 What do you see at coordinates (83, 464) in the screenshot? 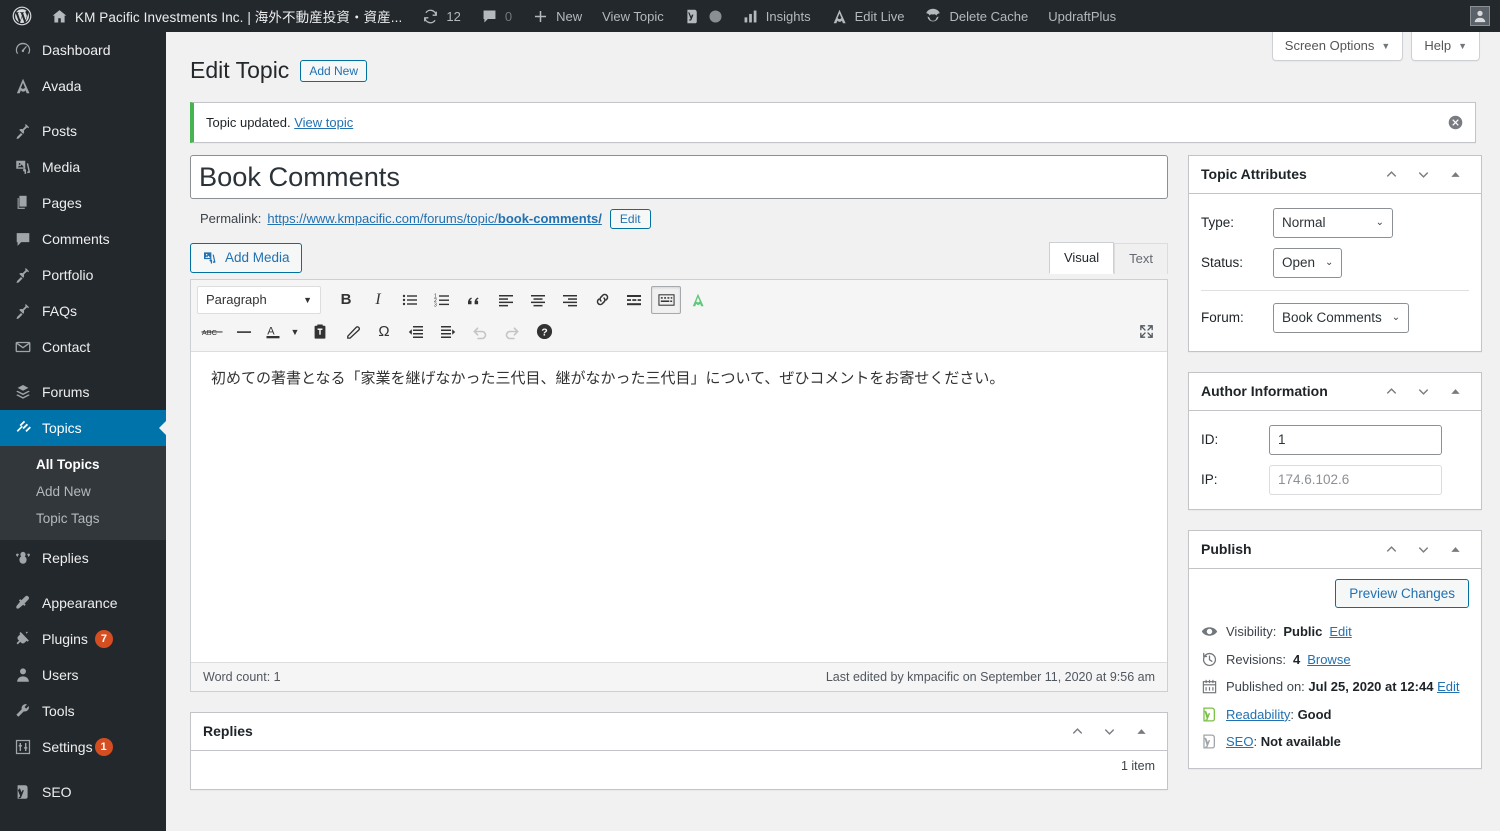
I see `submenu-item-all-topics: All Topics` at bounding box center [83, 464].